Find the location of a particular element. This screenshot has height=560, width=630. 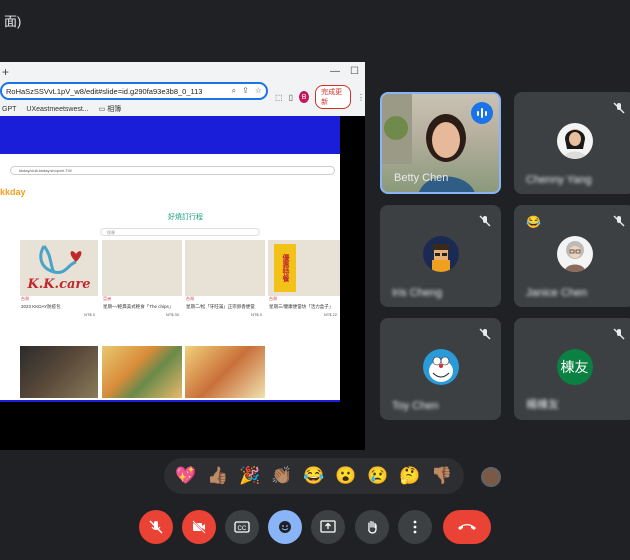

participant-name: Betty Chen is located at coordinates (421, 178).